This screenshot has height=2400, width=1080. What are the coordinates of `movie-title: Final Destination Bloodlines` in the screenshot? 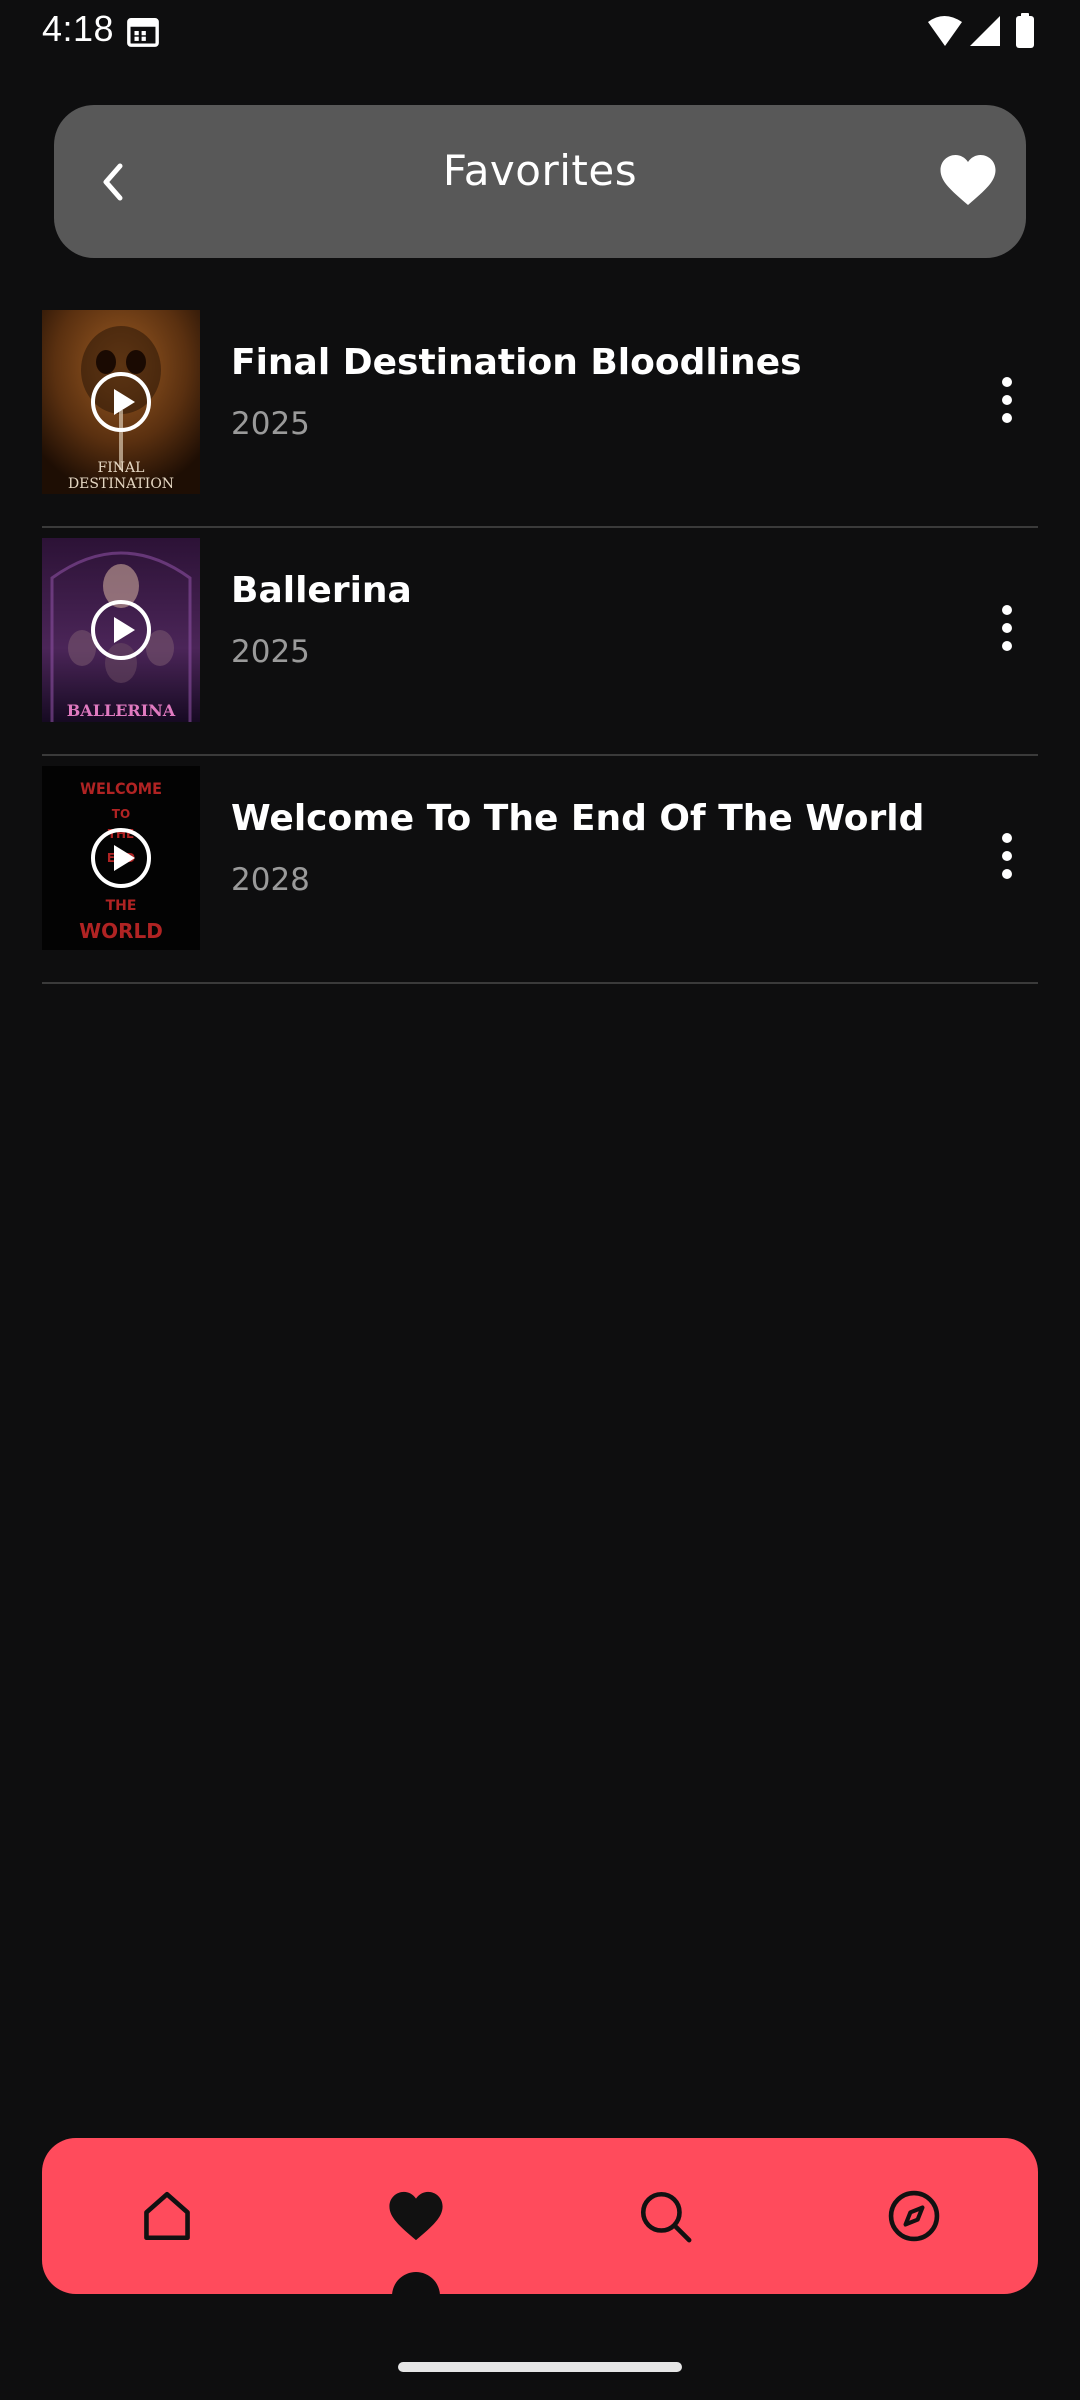 It's located at (516, 362).